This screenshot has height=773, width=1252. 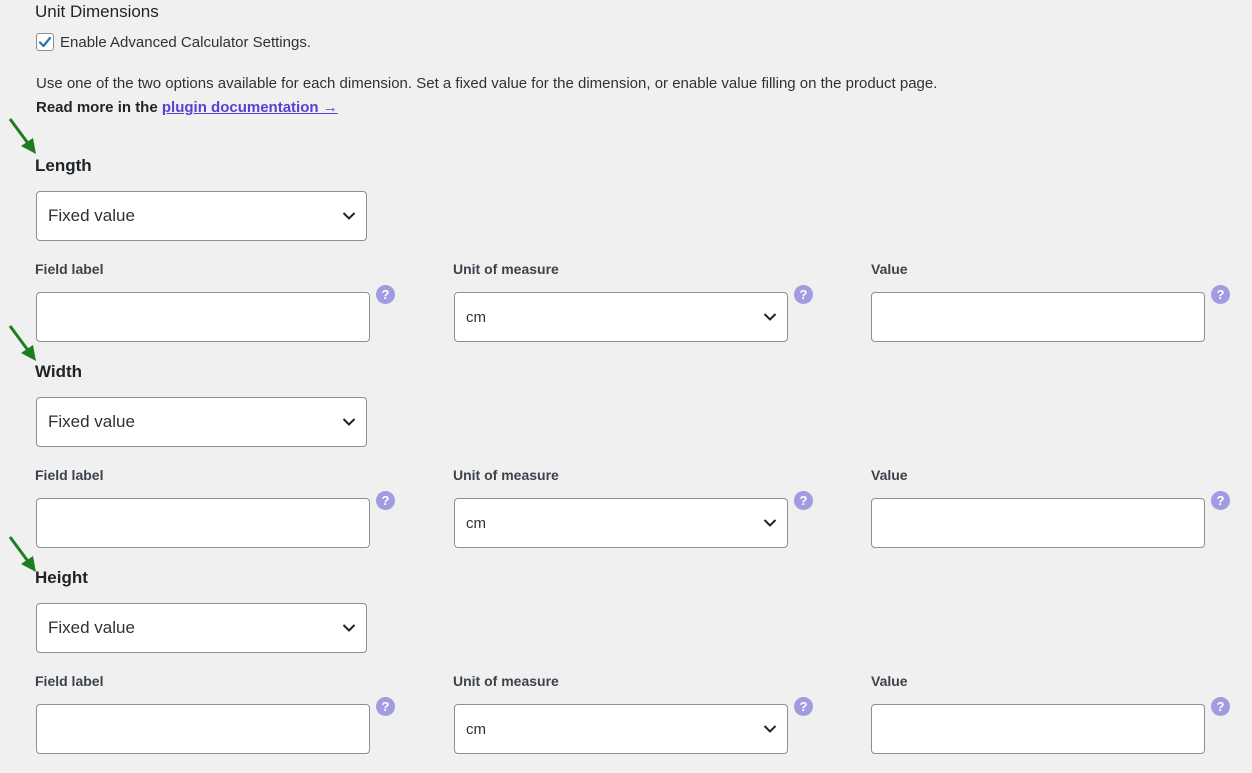 I want to click on width-field-label-heading: Field label, so click(x=69, y=475).